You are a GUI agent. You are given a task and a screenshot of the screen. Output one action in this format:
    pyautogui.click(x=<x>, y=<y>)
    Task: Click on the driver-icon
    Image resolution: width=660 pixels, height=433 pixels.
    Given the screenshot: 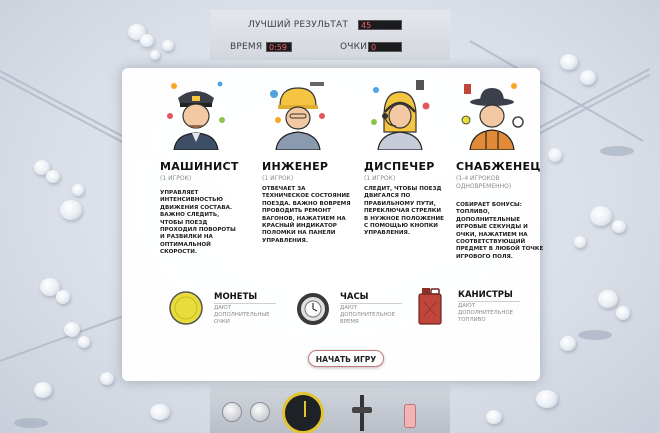 What is the action you would take?
    pyautogui.click(x=196, y=115)
    